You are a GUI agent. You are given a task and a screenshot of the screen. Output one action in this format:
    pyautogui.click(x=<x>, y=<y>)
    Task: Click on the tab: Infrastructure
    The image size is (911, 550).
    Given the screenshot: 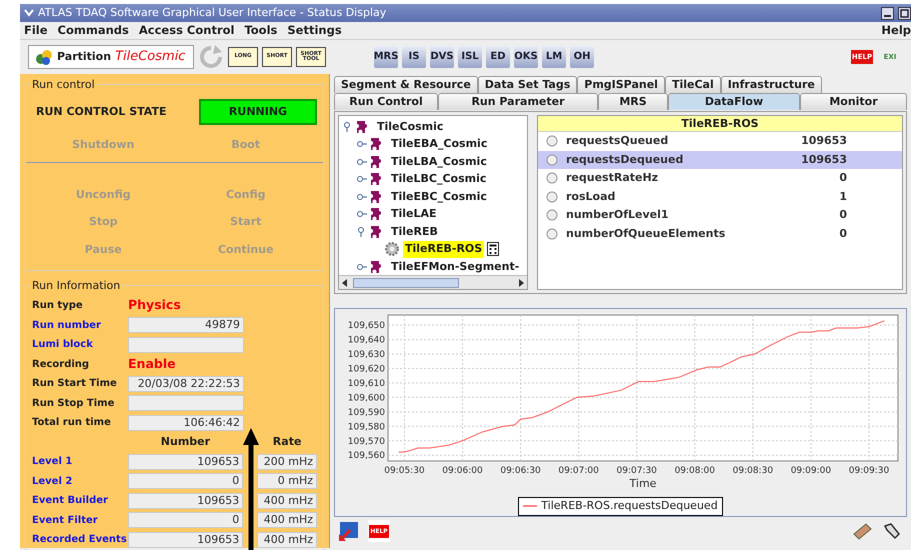 What is the action you would take?
    pyautogui.click(x=771, y=84)
    